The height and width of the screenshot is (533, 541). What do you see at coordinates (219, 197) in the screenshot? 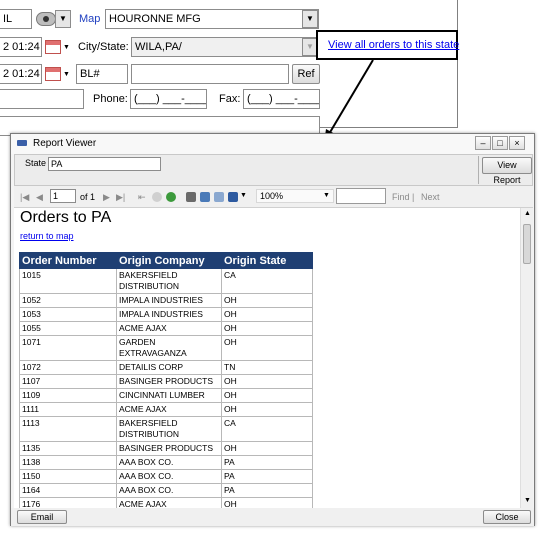
I see `page-setup-icon` at bounding box center [219, 197].